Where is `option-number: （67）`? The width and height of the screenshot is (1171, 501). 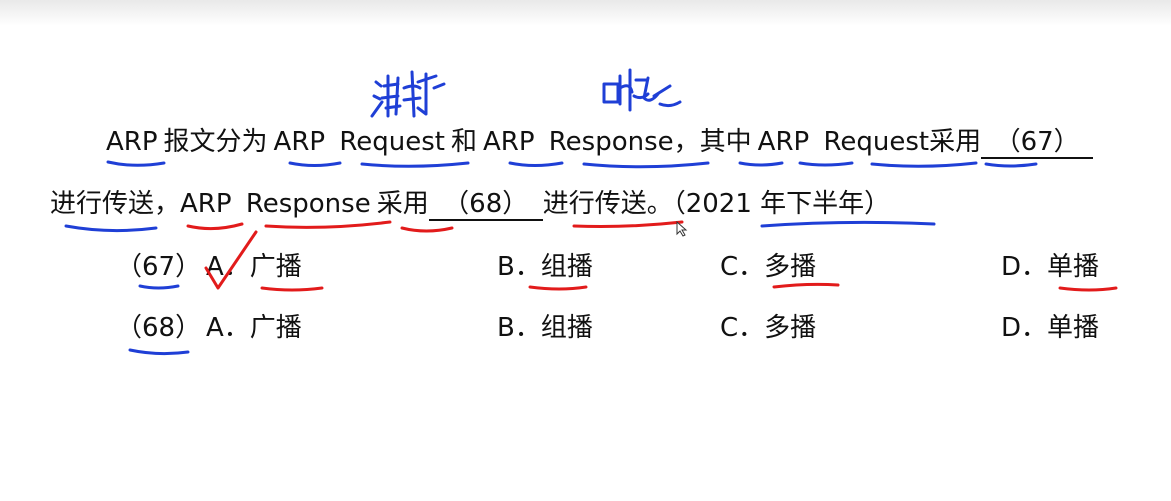 option-number: （67） is located at coordinates (159, 267).